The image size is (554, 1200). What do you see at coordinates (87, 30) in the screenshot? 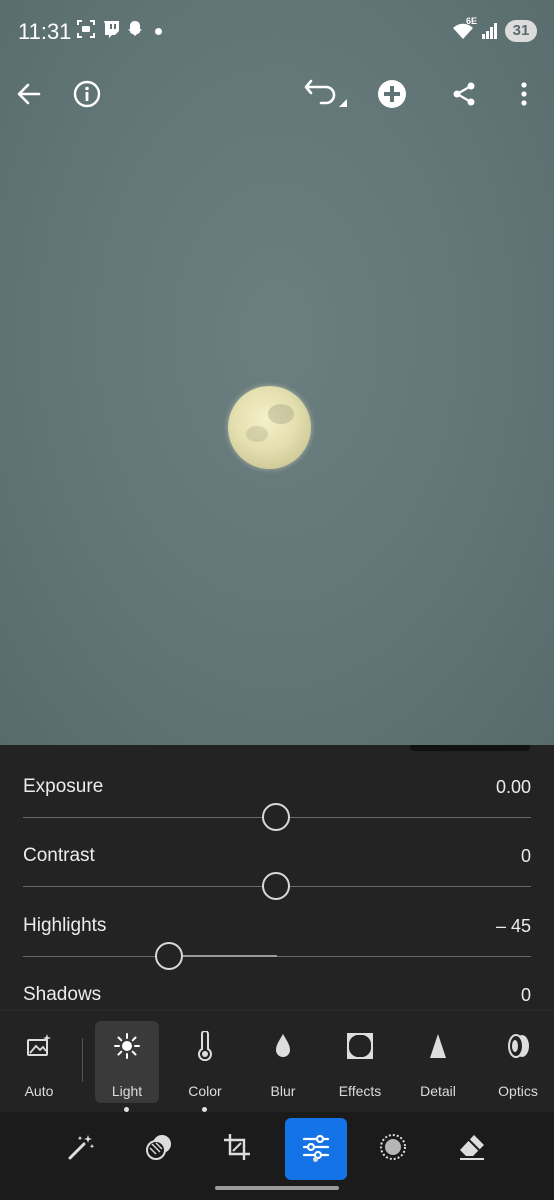
I see `screenshot-icon` at bounding box center [87, 30].